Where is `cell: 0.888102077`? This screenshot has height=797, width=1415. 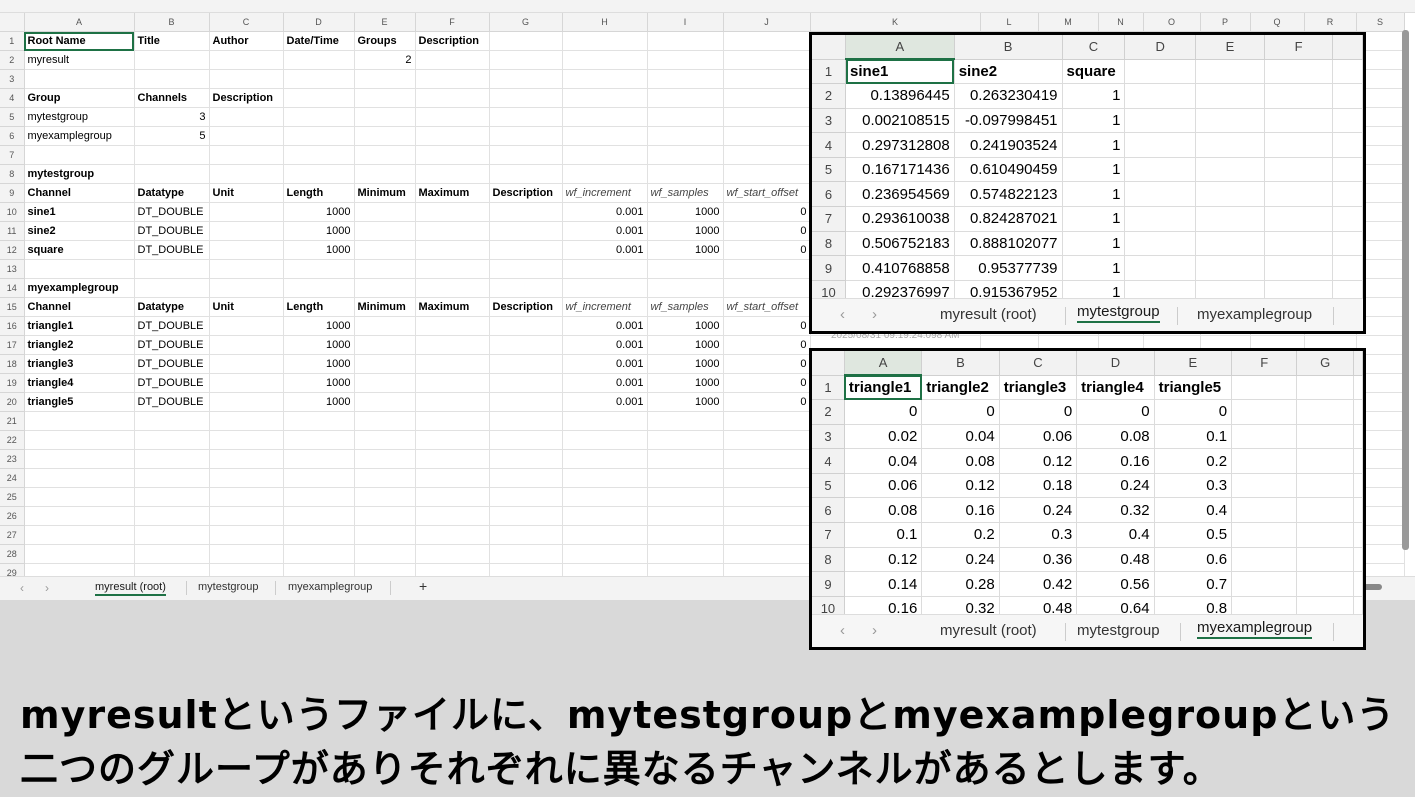
cell: 0.888102077 is located at coordinates (1008, 244).